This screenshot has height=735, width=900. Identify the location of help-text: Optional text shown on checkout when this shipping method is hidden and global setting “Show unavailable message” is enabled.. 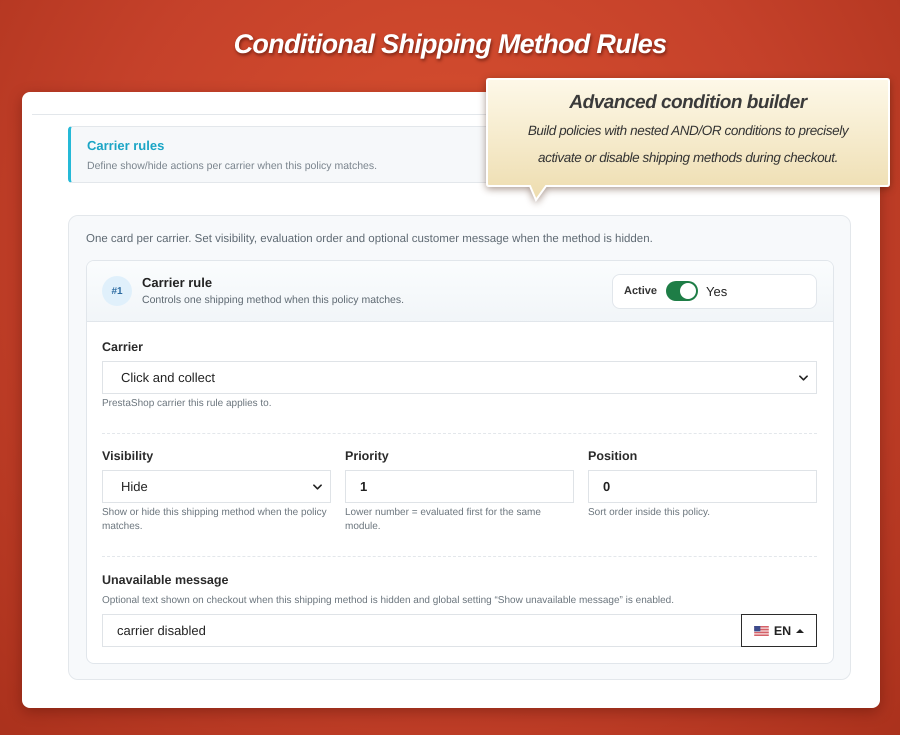
(389, 601).